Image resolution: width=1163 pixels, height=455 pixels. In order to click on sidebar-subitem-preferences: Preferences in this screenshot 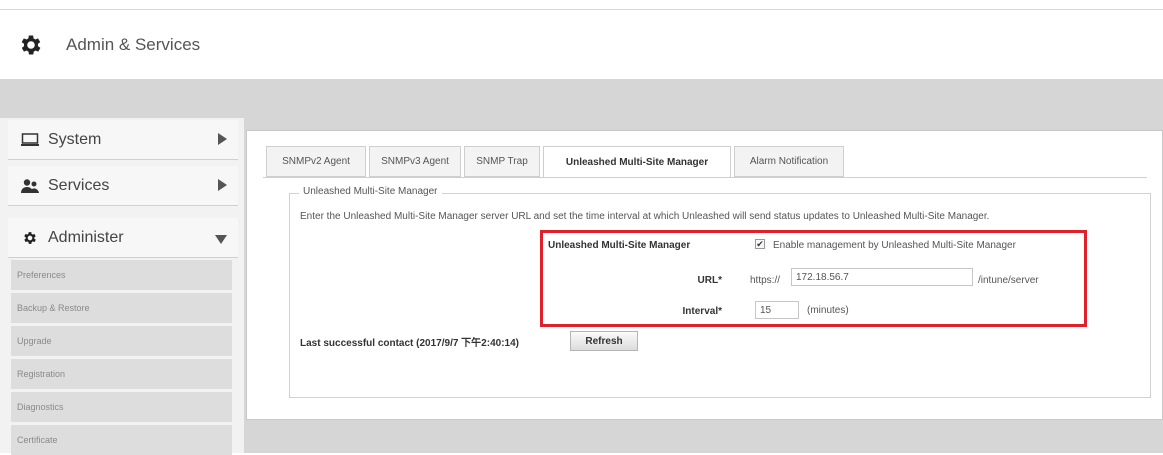, I will do `click(121, 275)`.